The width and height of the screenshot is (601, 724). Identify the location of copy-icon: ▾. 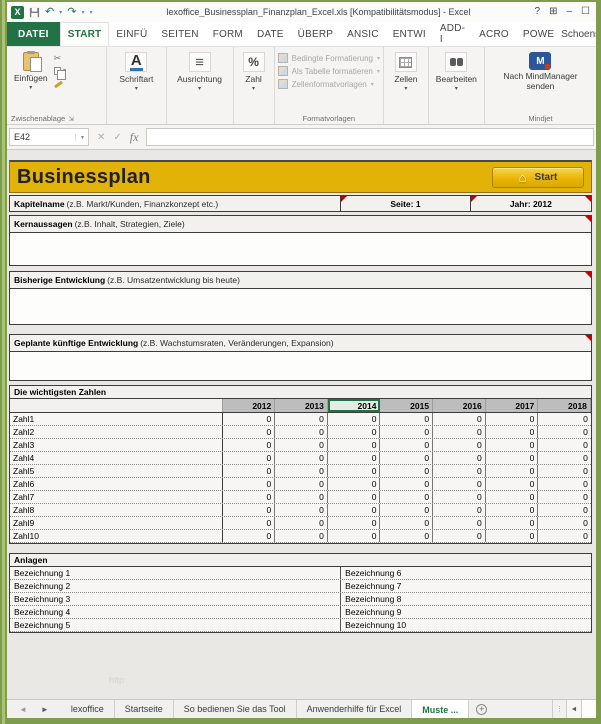
(59, 73).